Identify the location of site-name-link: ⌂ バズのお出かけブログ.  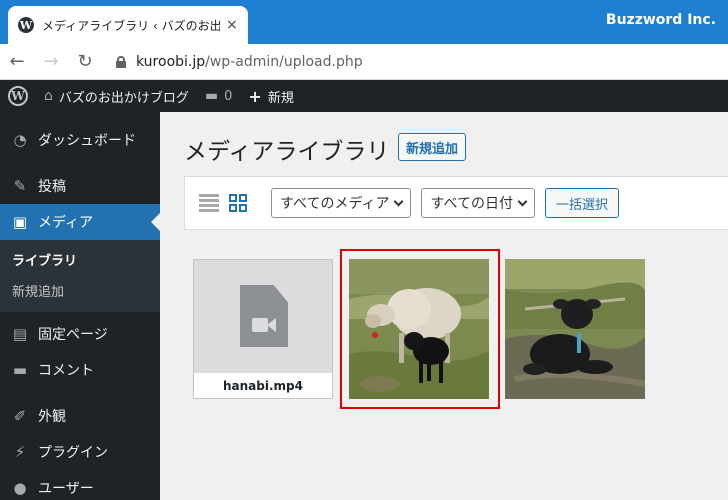
(116, 96).